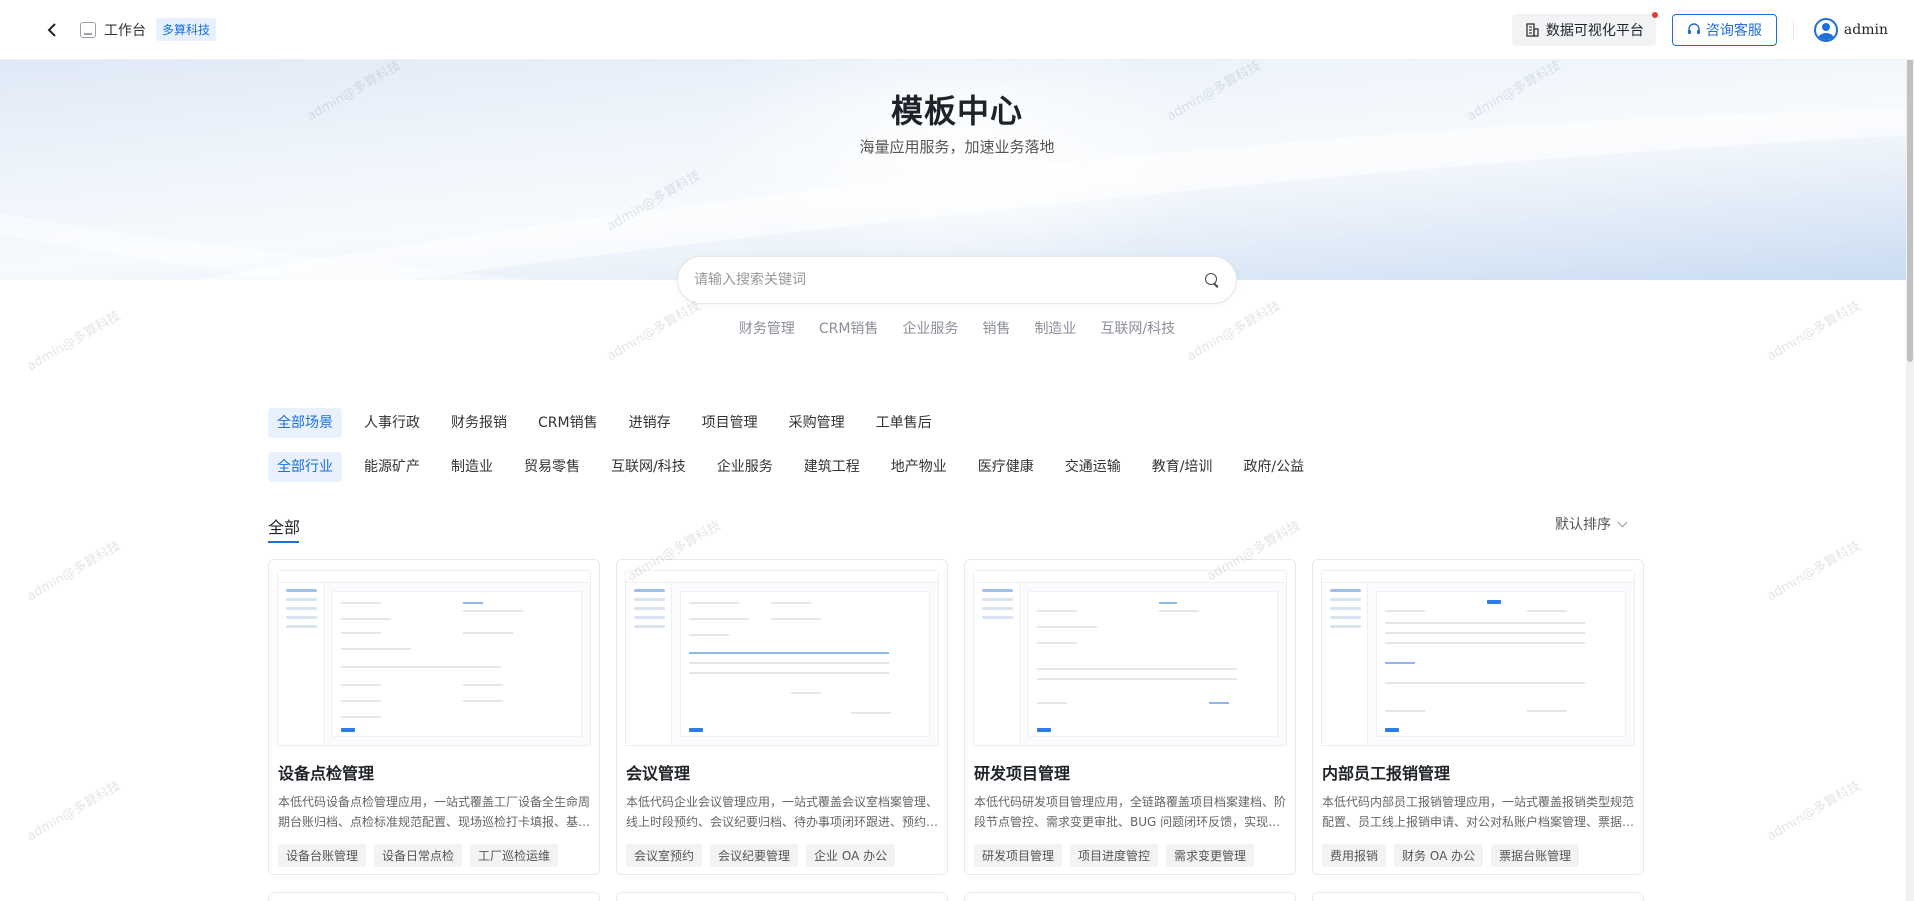  I want to click on hot-tag: 销售, so click(996, 328).